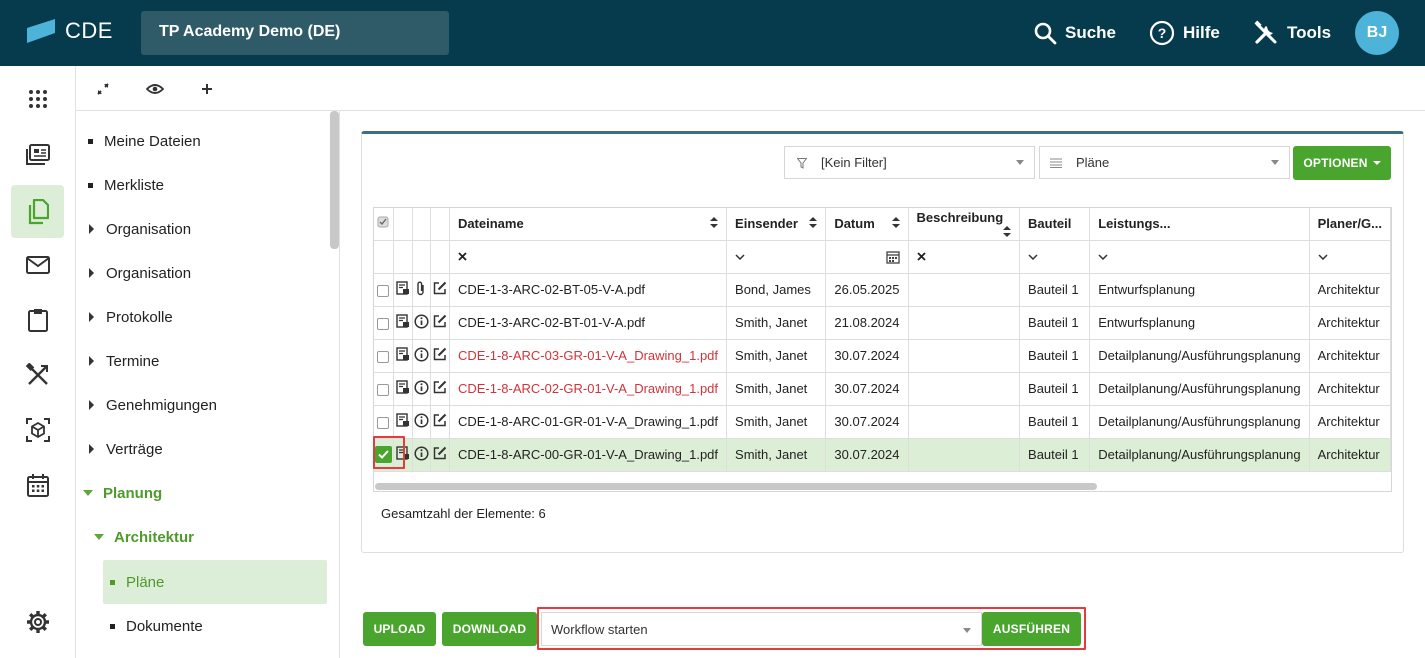 The image size is (1425, 658). What do you see at coordinates (422, 290) in the screenshot?
I see `attachment-button` at bounding box center [422, 290].